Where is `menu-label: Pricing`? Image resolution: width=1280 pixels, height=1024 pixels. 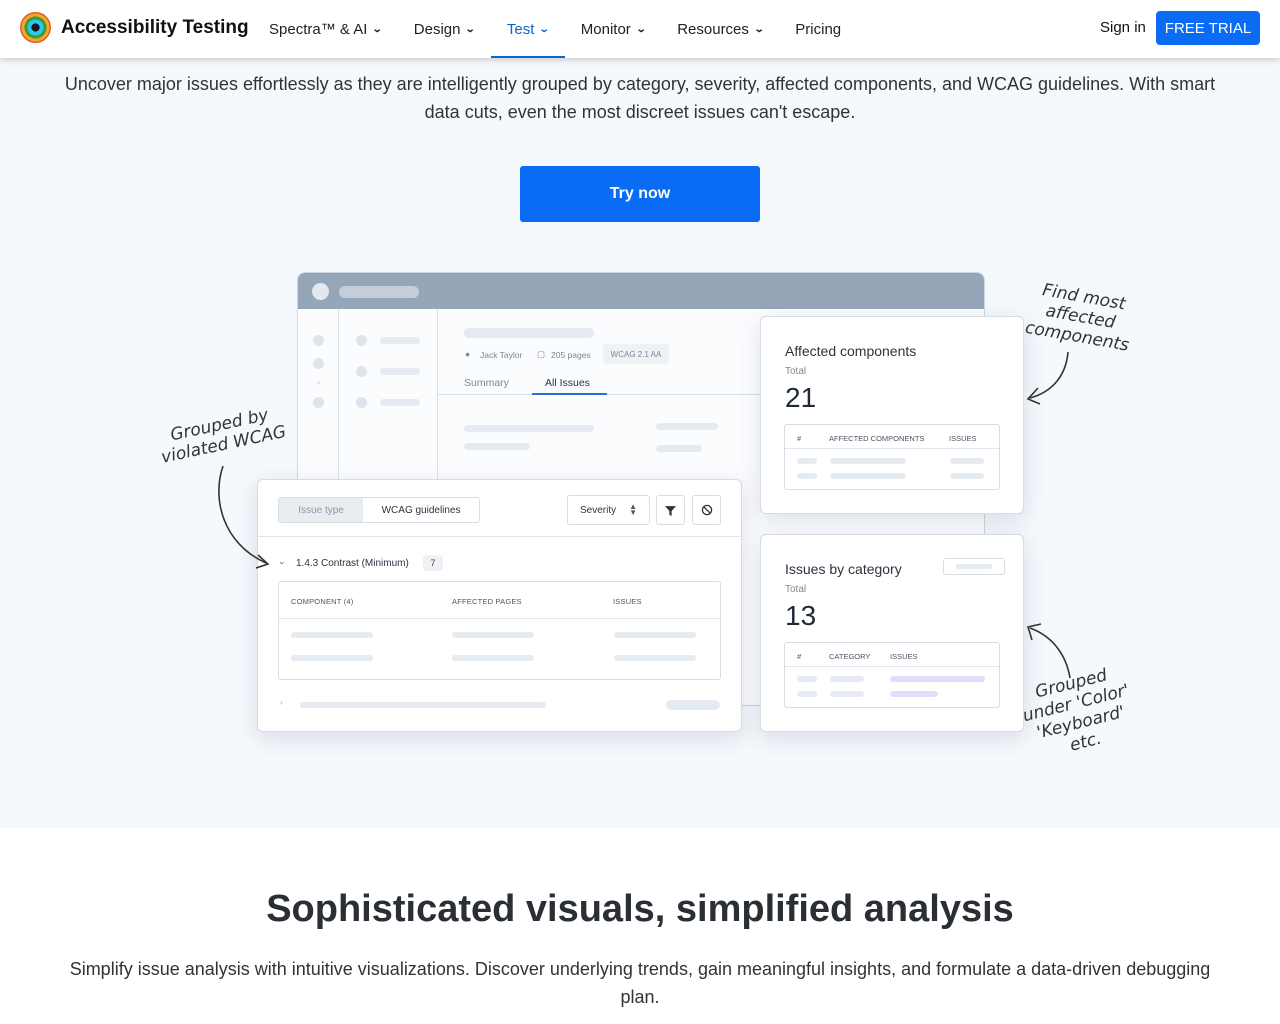
menu-label: Pricing is located at coordinates (818, 29).